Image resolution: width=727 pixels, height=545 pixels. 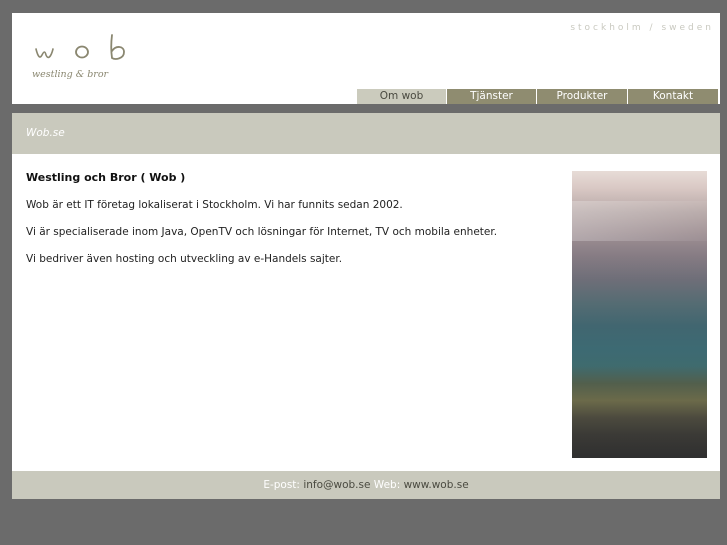 What do you see at coordinates (387, 485) in the screenshot?
I see `web-label: Web:` at bounding box center [387, 485].